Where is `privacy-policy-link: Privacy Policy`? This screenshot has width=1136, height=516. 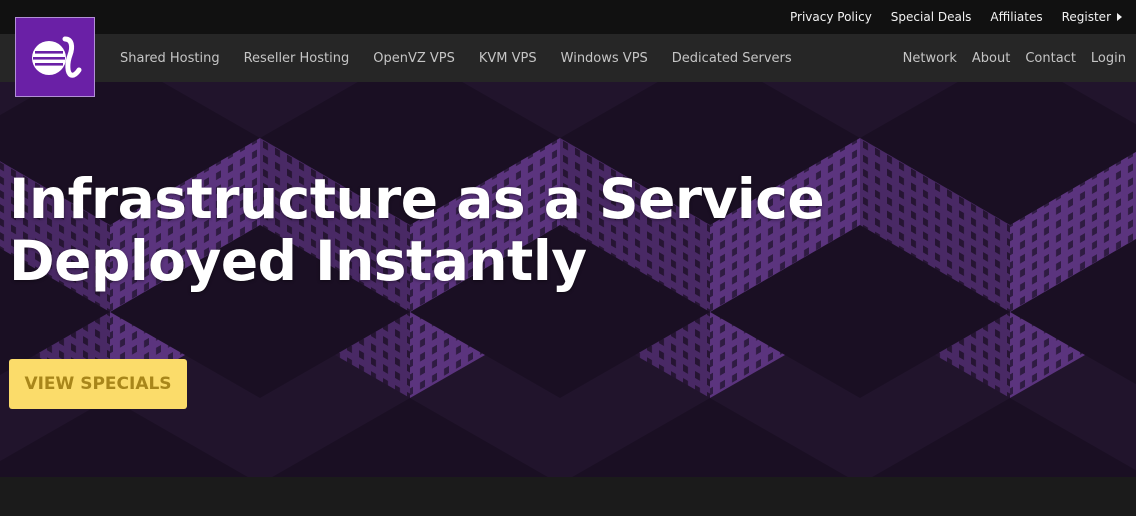 privacy-policy-link: Privacy Policy is located at coordinates (831, 17).